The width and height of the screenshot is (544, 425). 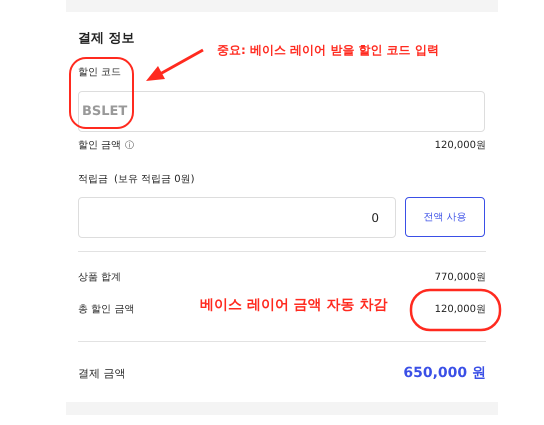 What do you see at coordinates (107, 38) in the screenshot?
I see `section-title: 결제 정보` at bounding box center [107, 38].